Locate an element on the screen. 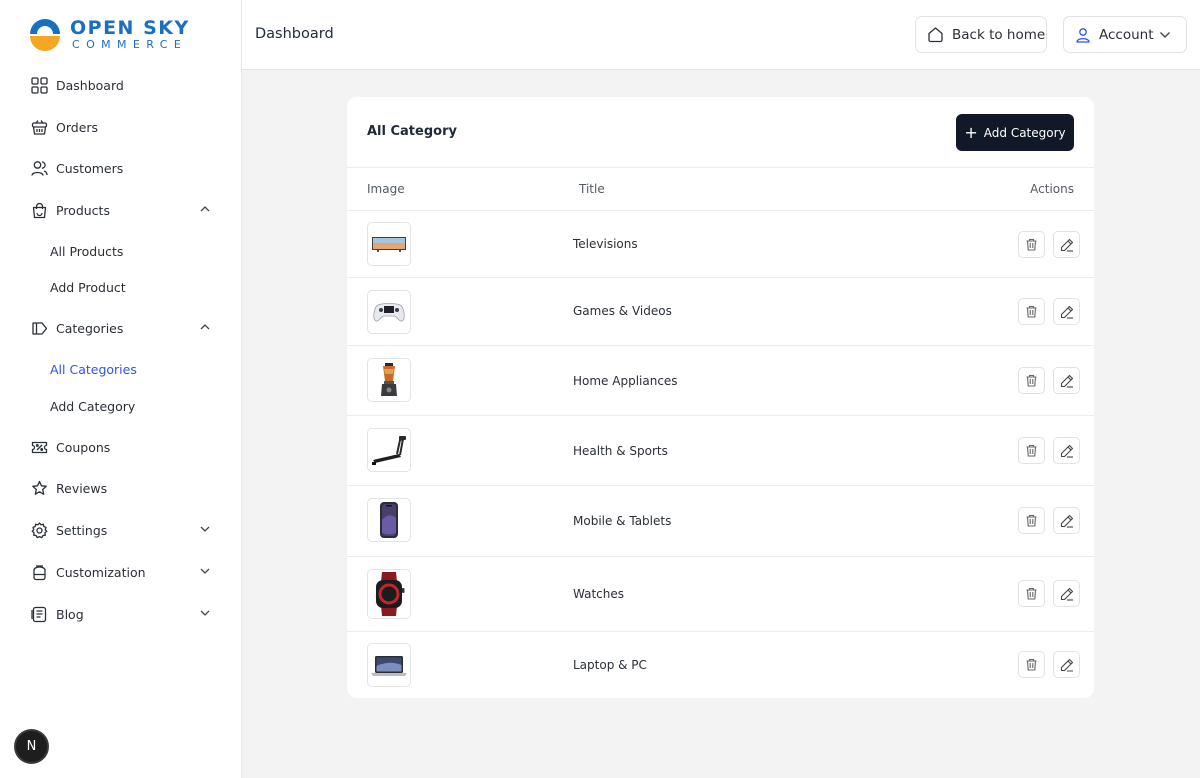 The width and height of the screenshot is (1200, 778). users-icon is located at coordinates (39, 168).